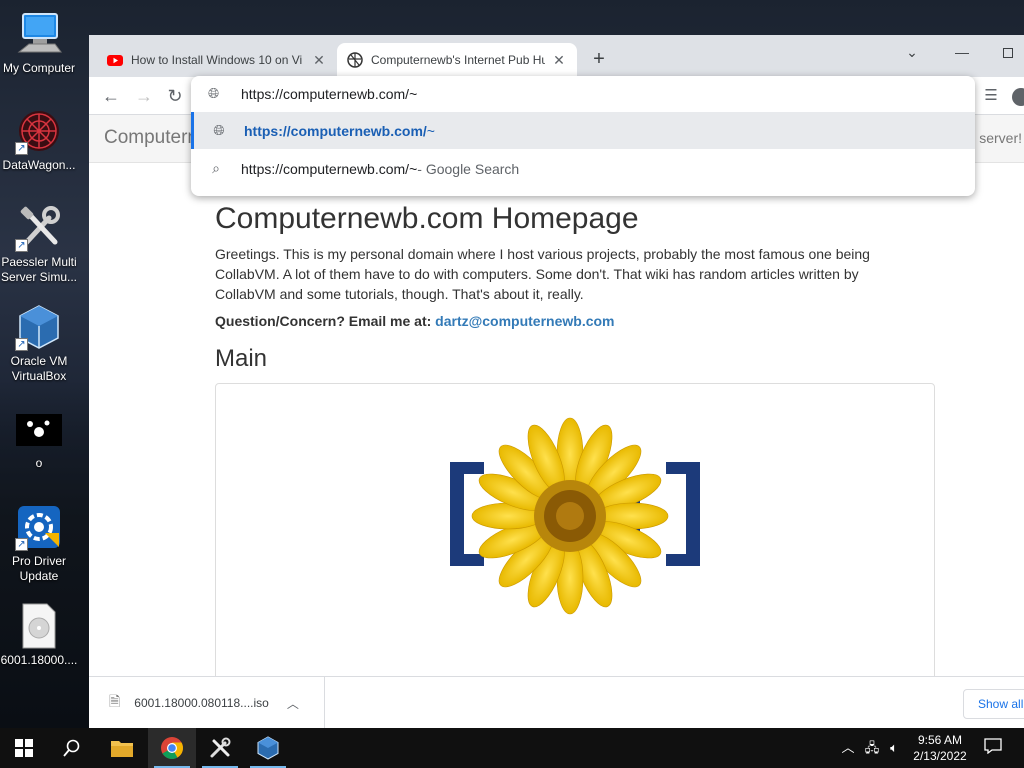  I want to click on desktop-icon-label: o, so click(39, 463).